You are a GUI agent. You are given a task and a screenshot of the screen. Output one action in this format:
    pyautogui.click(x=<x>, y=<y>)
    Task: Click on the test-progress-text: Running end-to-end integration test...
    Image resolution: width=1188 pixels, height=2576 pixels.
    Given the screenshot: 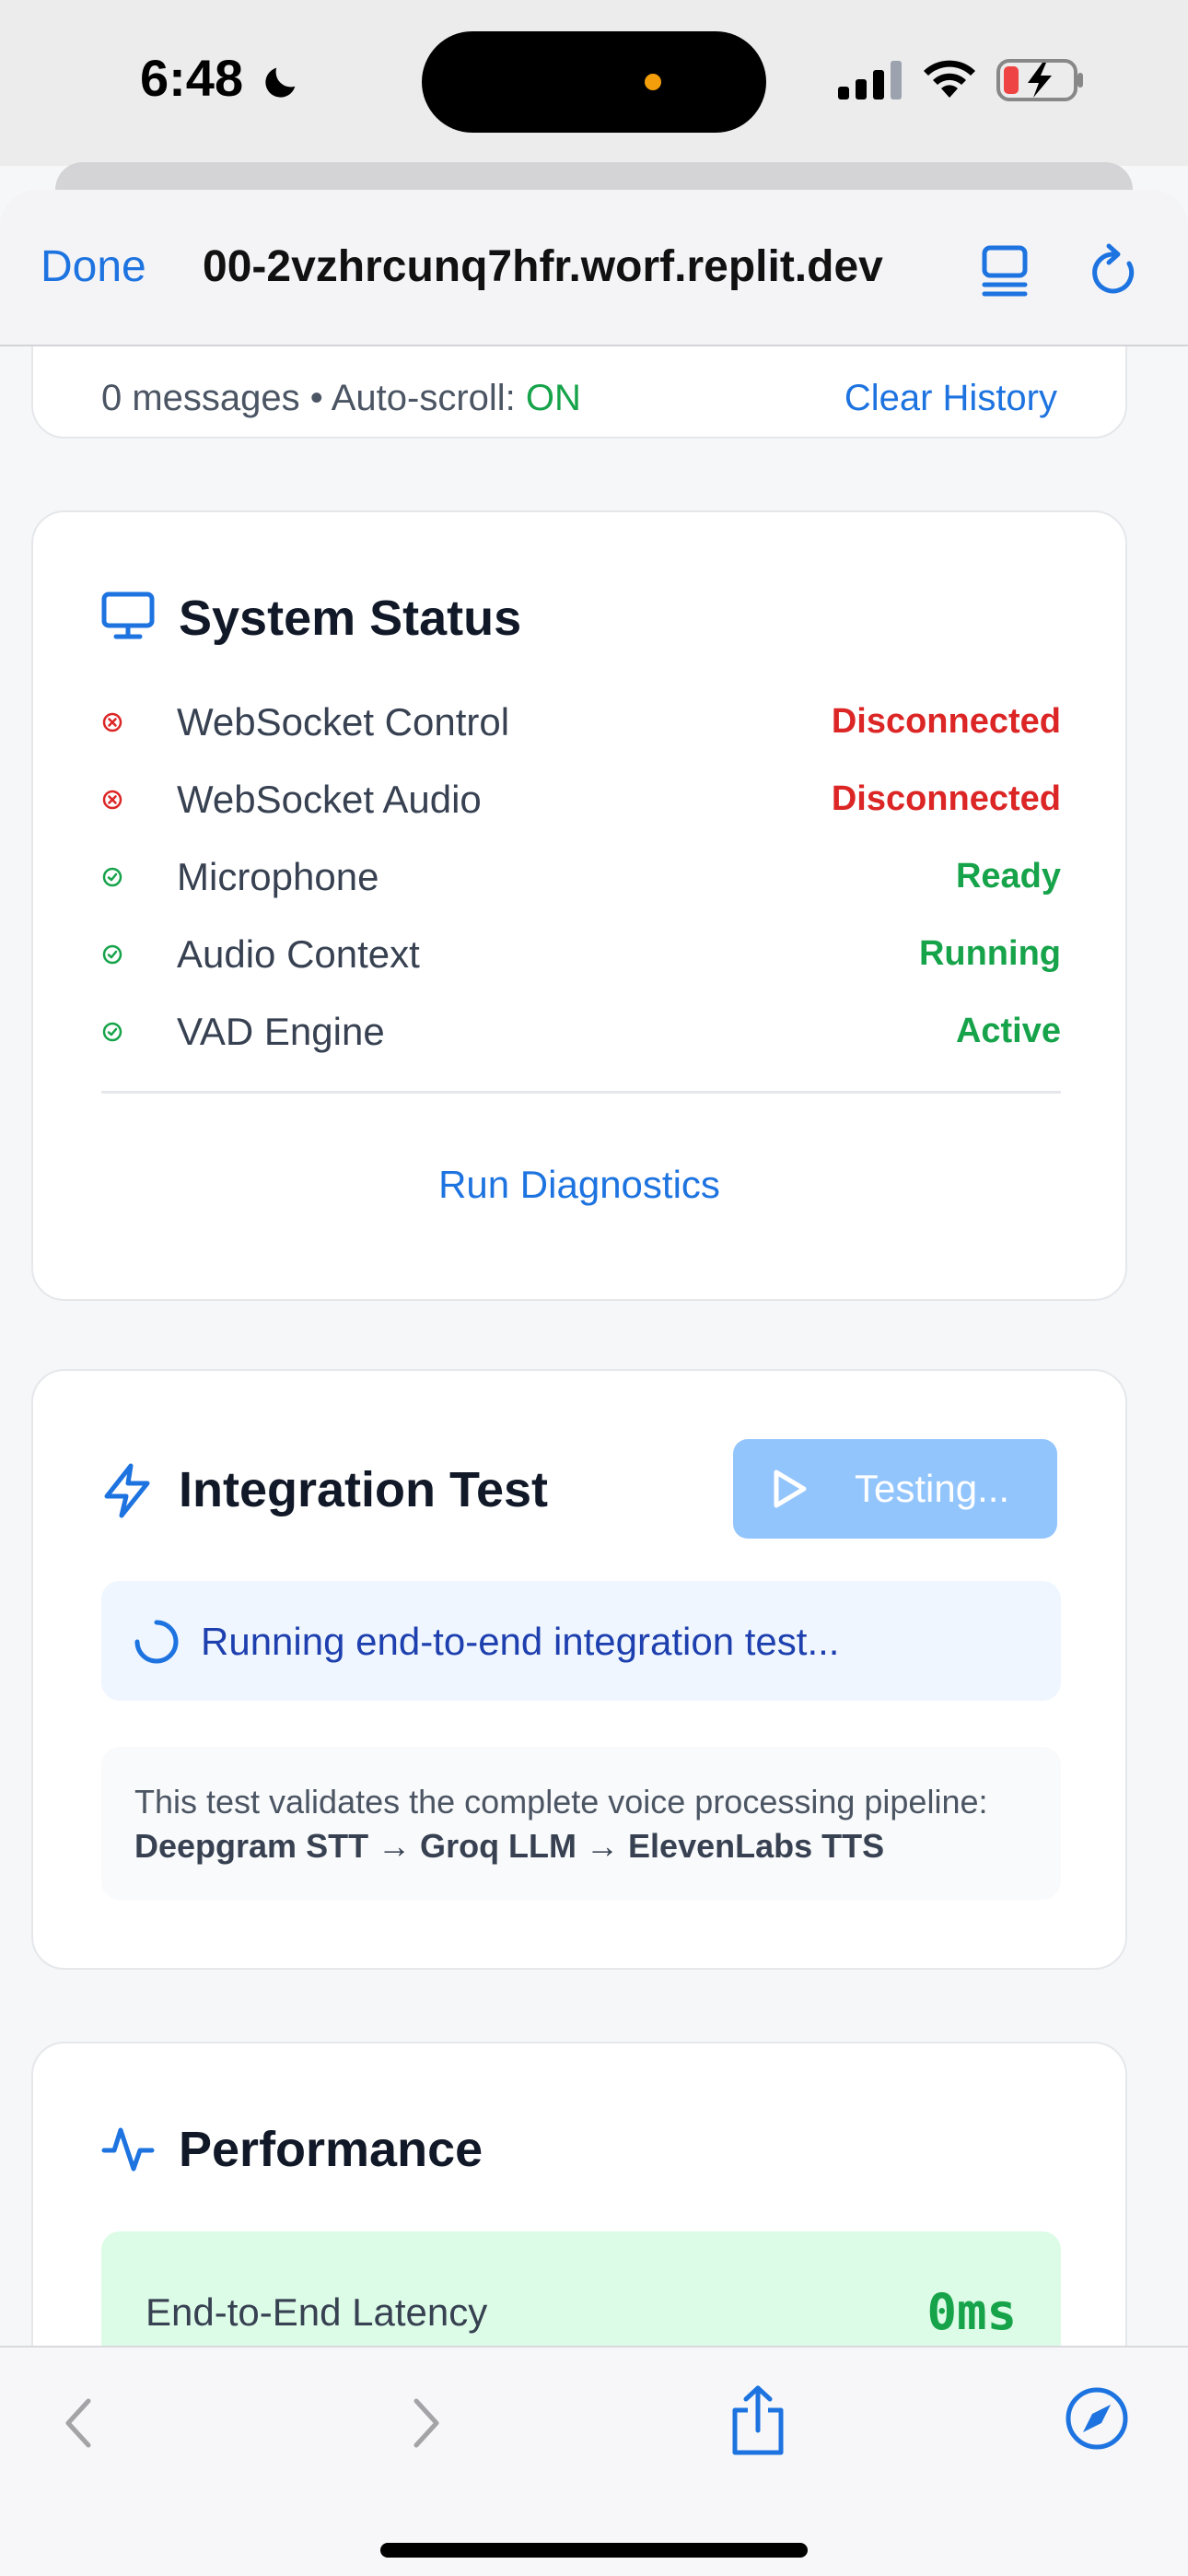 What is the action you would take?
    pyautogui.click(x=521, y=1641)
    